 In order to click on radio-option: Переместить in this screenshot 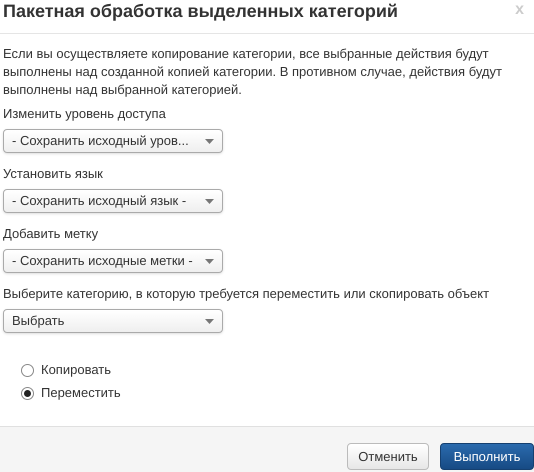, I will do `click(276, 393)`.